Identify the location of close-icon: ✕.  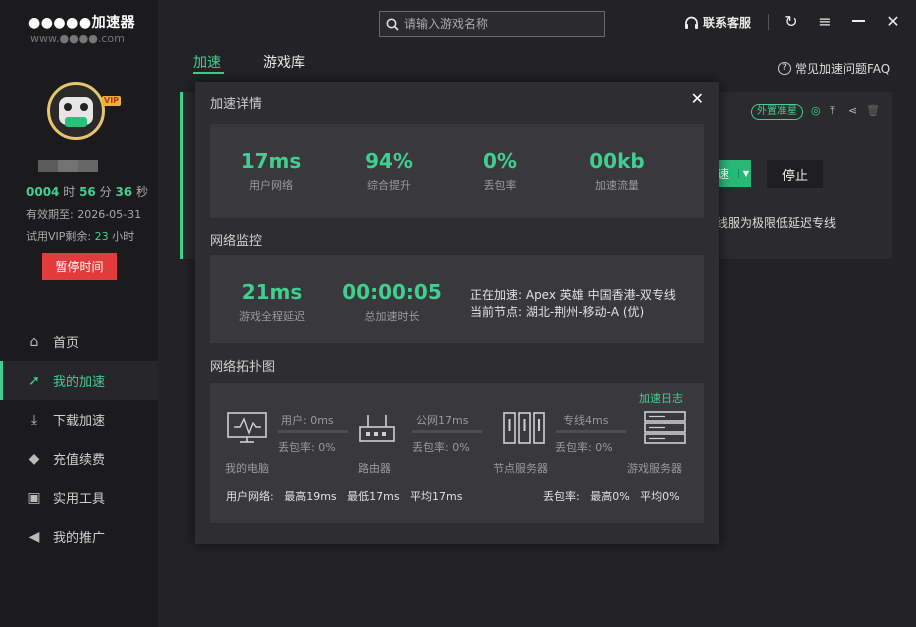
(893, 21).